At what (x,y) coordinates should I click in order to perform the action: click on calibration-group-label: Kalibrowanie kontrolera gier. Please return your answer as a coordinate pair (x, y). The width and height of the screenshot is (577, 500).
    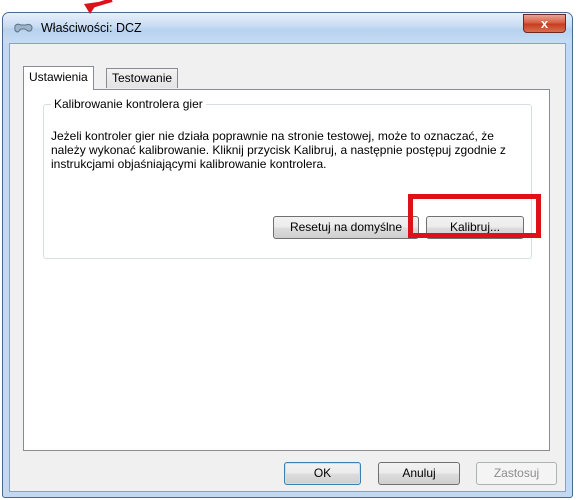
    Looking at the image, I should click on (128, 104).